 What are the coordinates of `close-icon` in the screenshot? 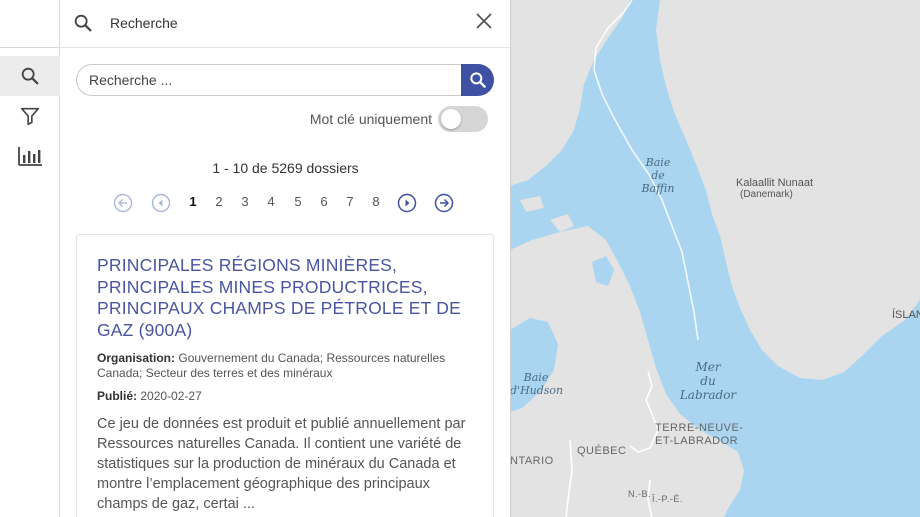 It's located at (484, 21).